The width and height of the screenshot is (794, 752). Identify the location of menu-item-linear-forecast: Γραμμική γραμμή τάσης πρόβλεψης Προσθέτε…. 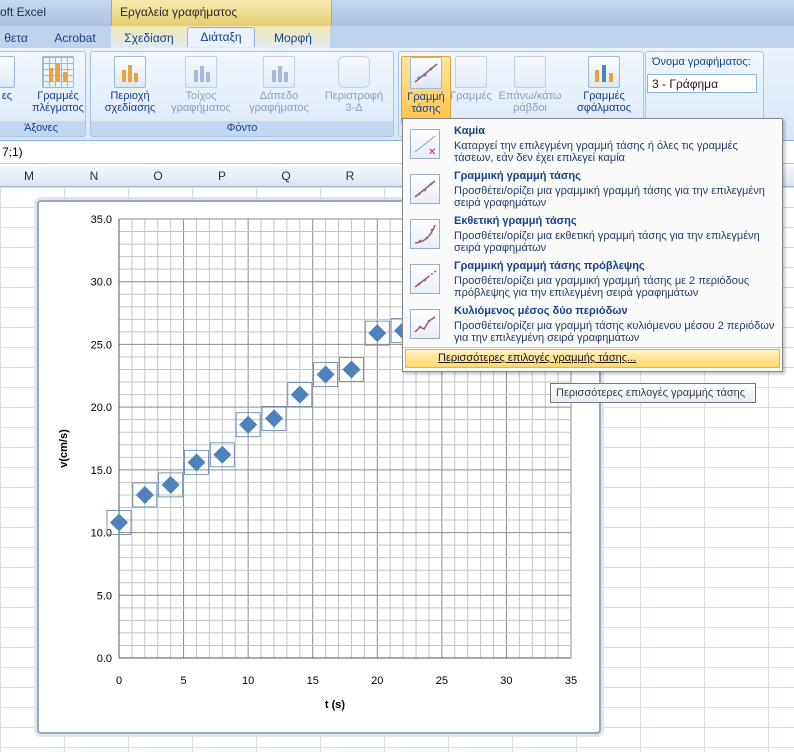
(592, 278).